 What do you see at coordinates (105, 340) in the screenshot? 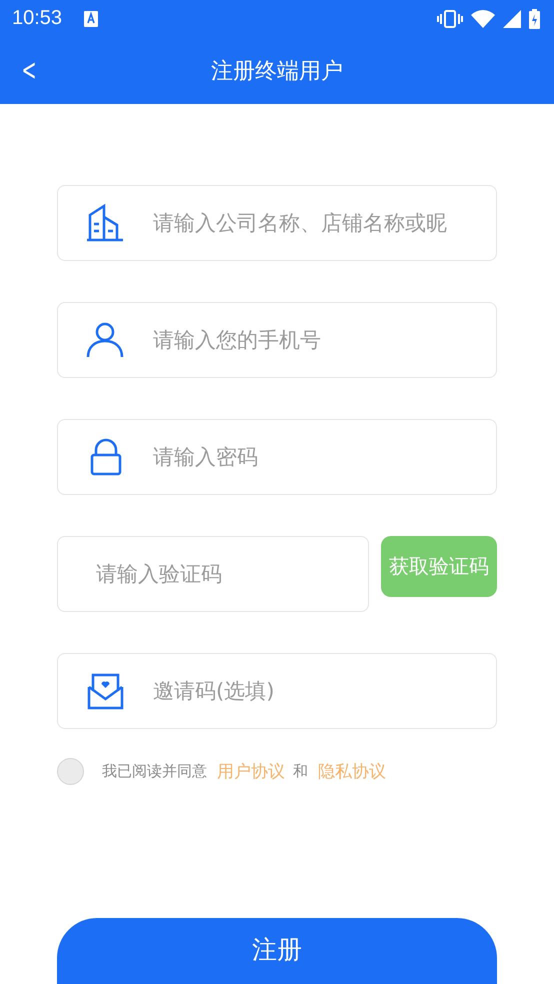
I see `person-icon` at bounding box center [105, 340].